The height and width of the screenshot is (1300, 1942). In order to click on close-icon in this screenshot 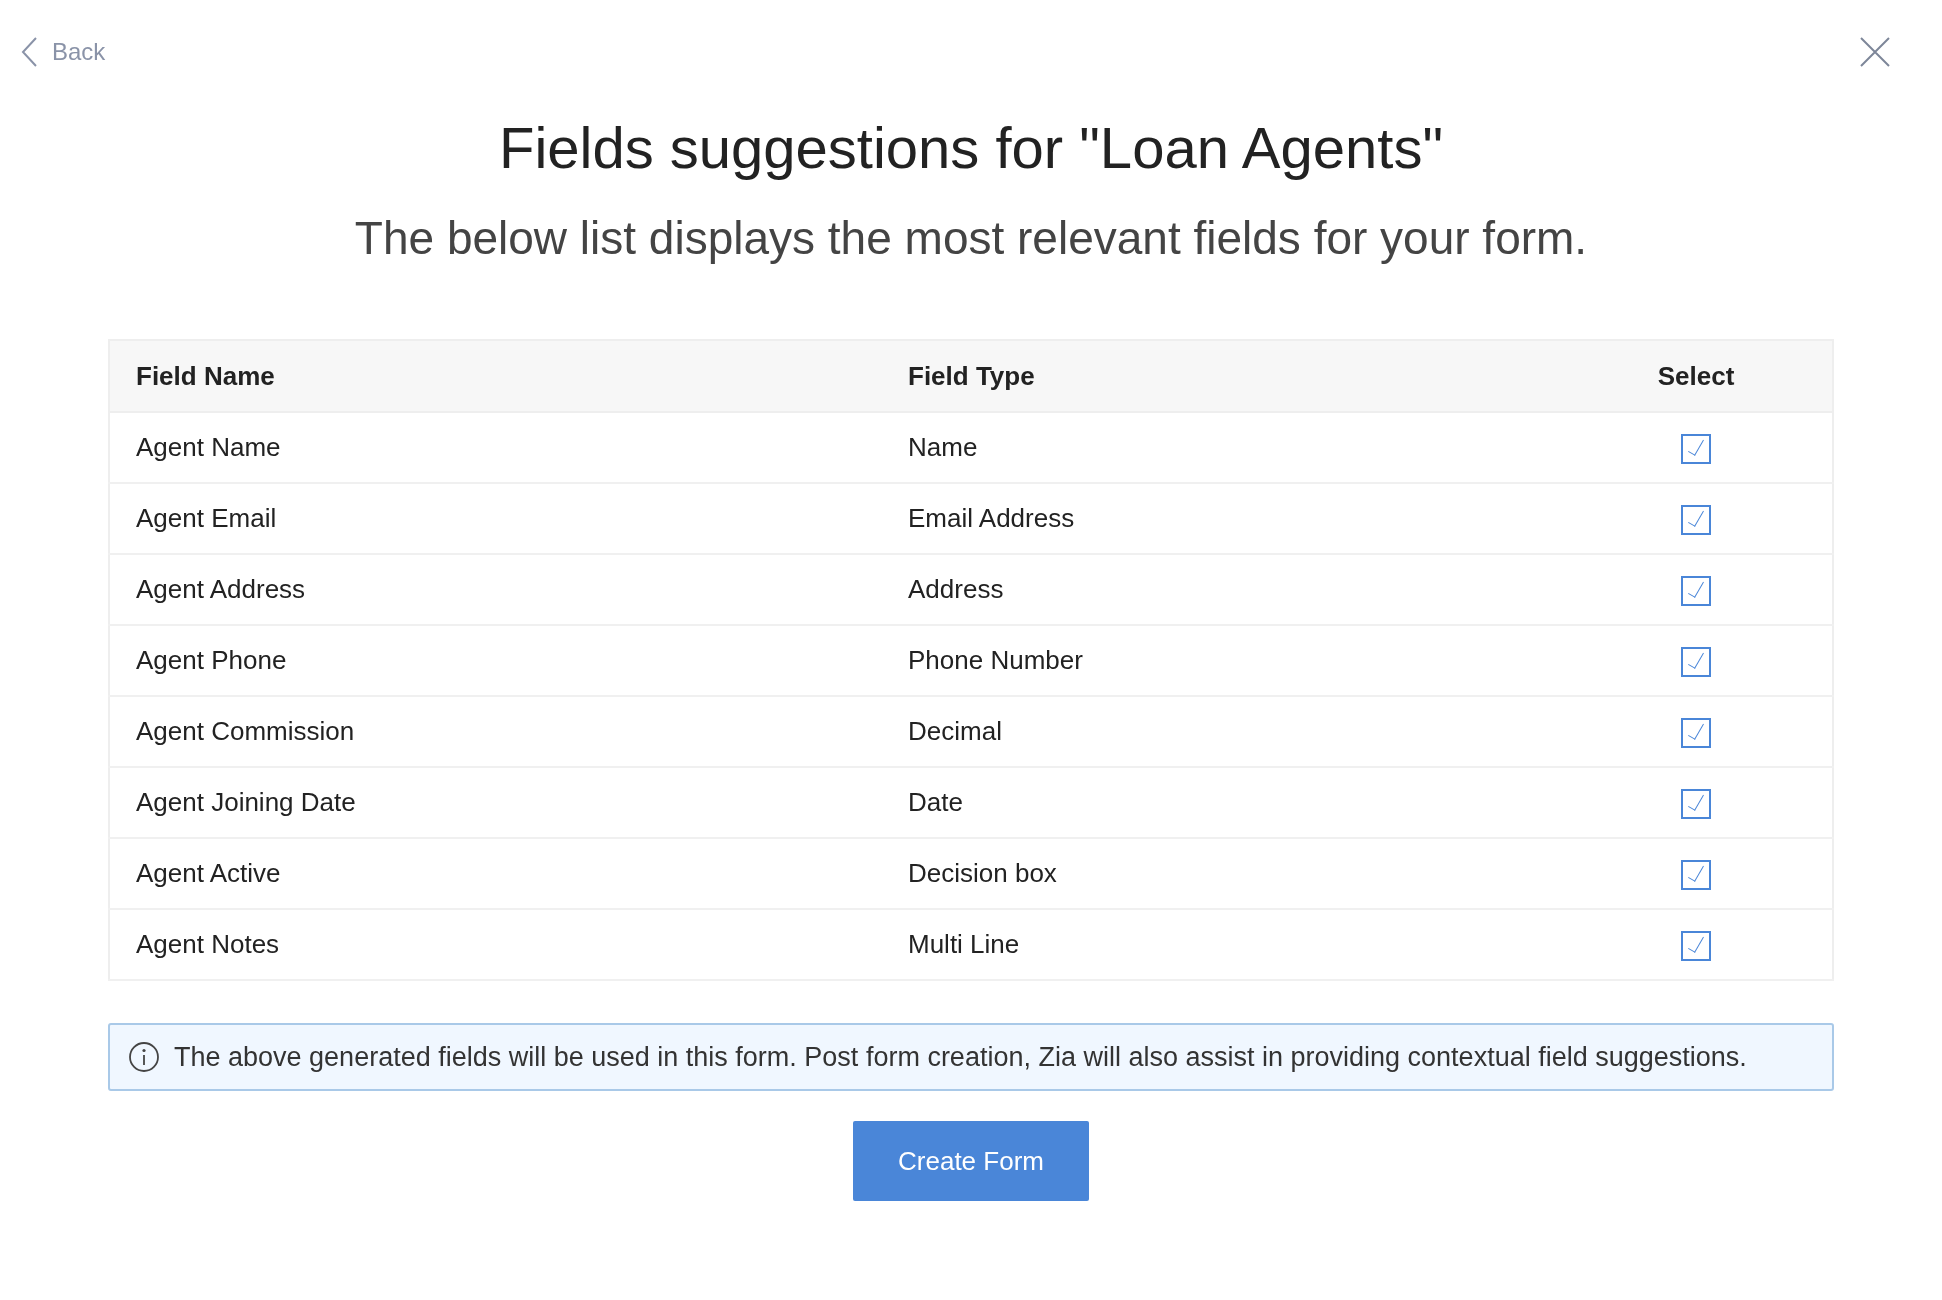, I will do `click(1875, 52)`.